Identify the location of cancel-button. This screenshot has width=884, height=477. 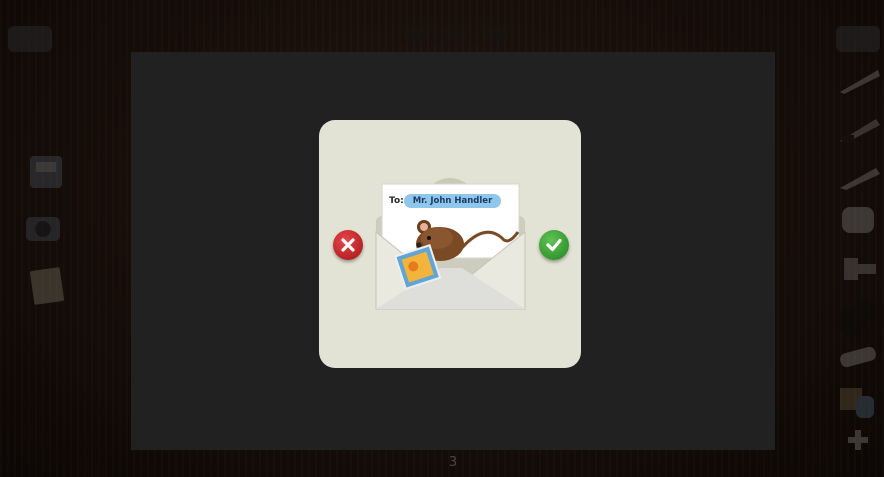
(348, 245).